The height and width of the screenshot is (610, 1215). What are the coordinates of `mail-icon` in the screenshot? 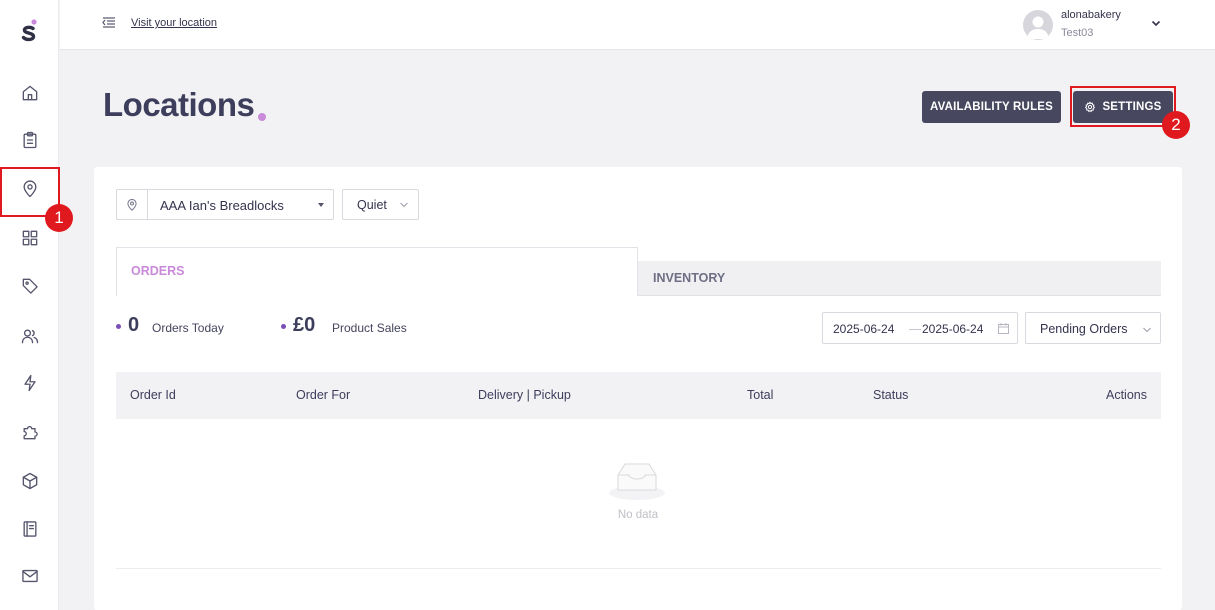 It's located at (29, 576).